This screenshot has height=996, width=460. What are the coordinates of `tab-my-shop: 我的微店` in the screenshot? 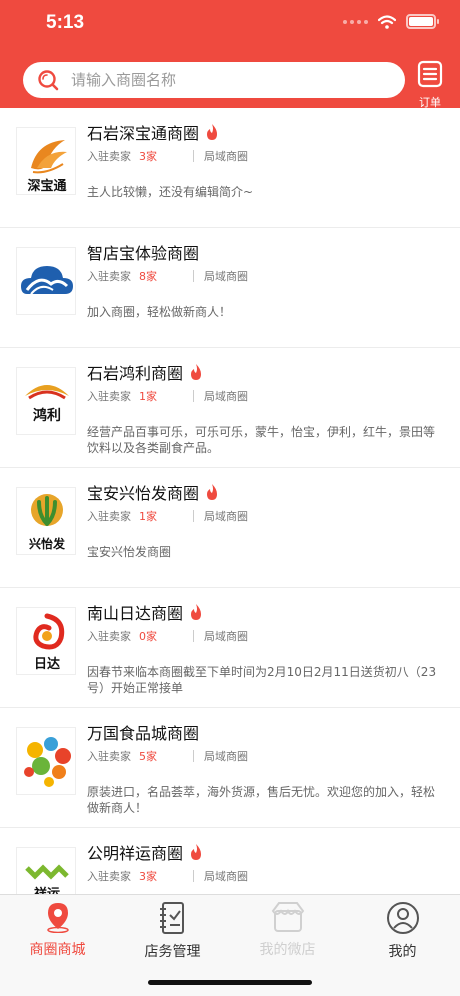 It's located at (287, 930).